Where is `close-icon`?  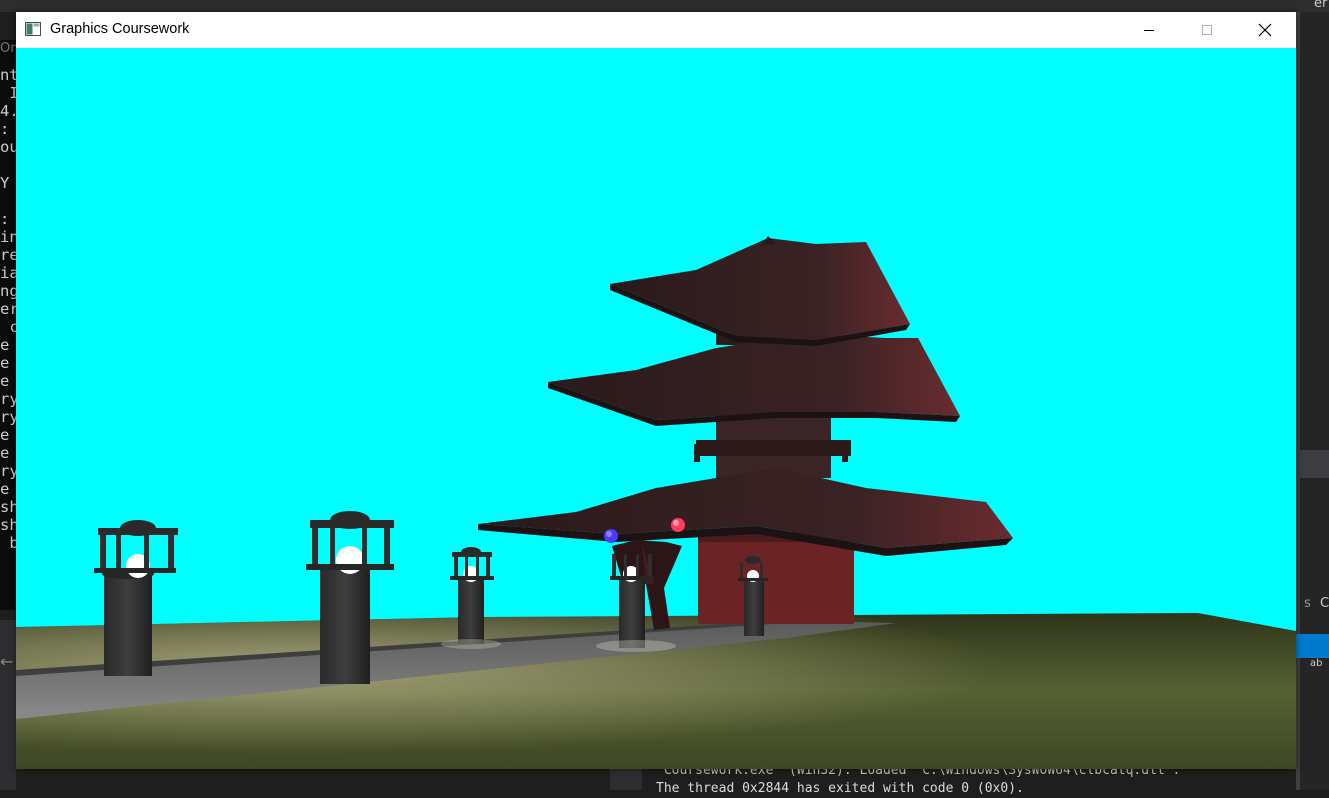
close-icon is located at coordinates (1265, 30).